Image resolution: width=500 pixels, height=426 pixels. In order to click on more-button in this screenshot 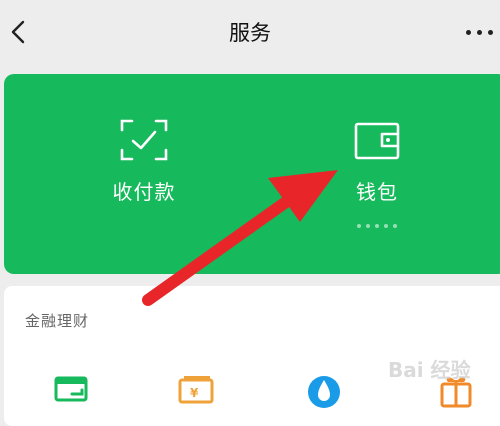, I will do `click(481, 32)`.